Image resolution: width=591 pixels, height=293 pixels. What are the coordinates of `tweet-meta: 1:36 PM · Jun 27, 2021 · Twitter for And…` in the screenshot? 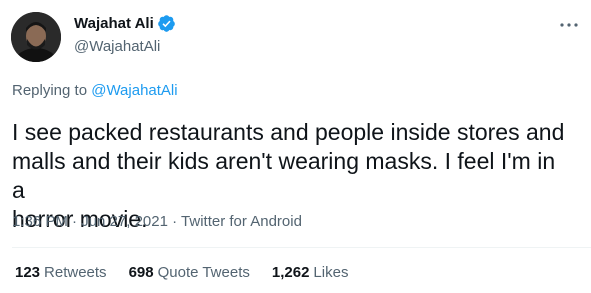 It's located at (157, 221).